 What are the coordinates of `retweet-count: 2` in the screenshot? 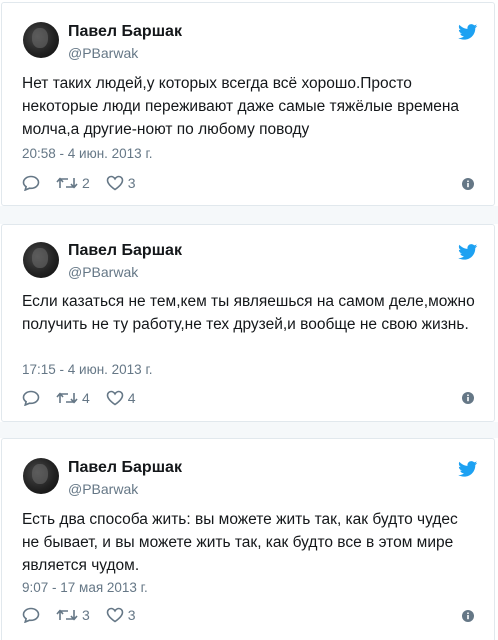 It's located at (86, 183).